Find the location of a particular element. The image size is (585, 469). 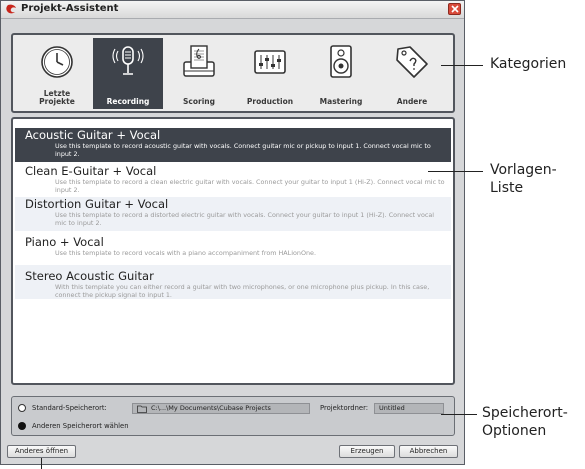

category-label: Scoring is located at coordinates (199, 101).